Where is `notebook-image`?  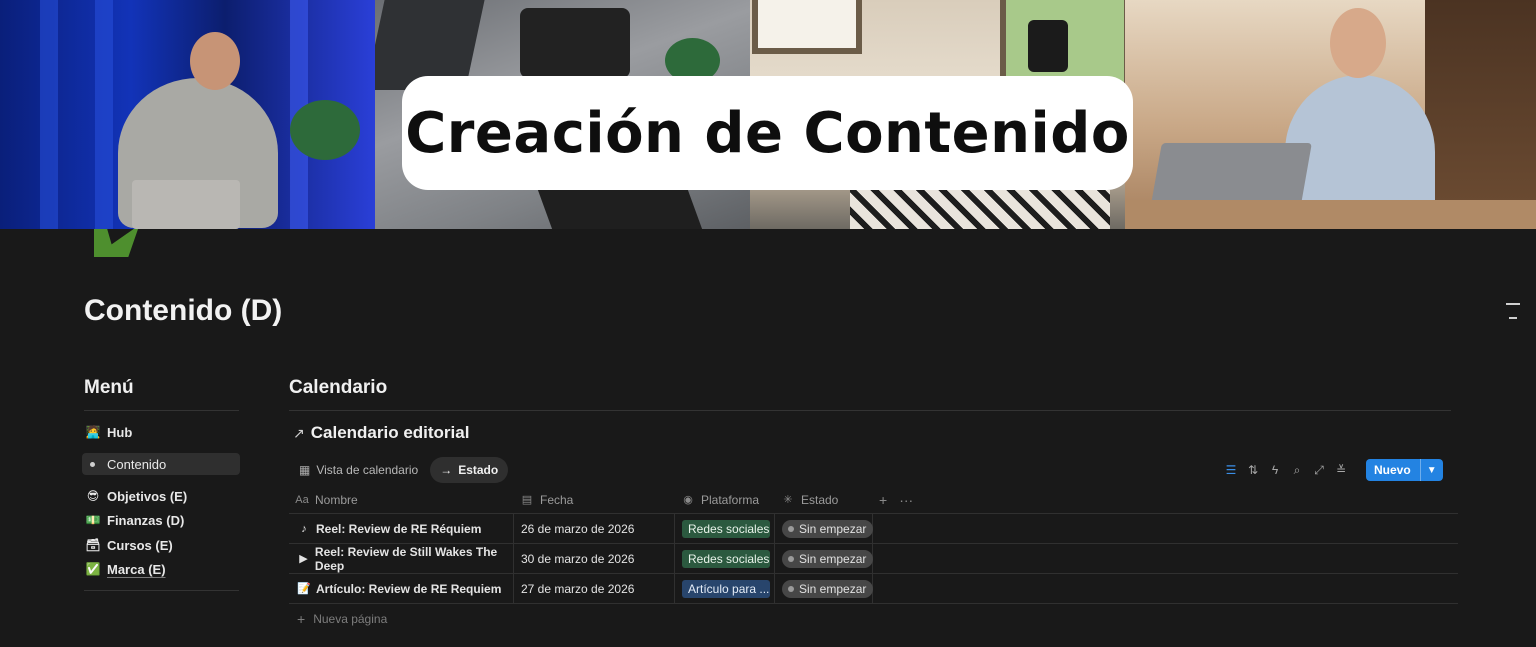 notebook-image is located at coordinates (620, 209).